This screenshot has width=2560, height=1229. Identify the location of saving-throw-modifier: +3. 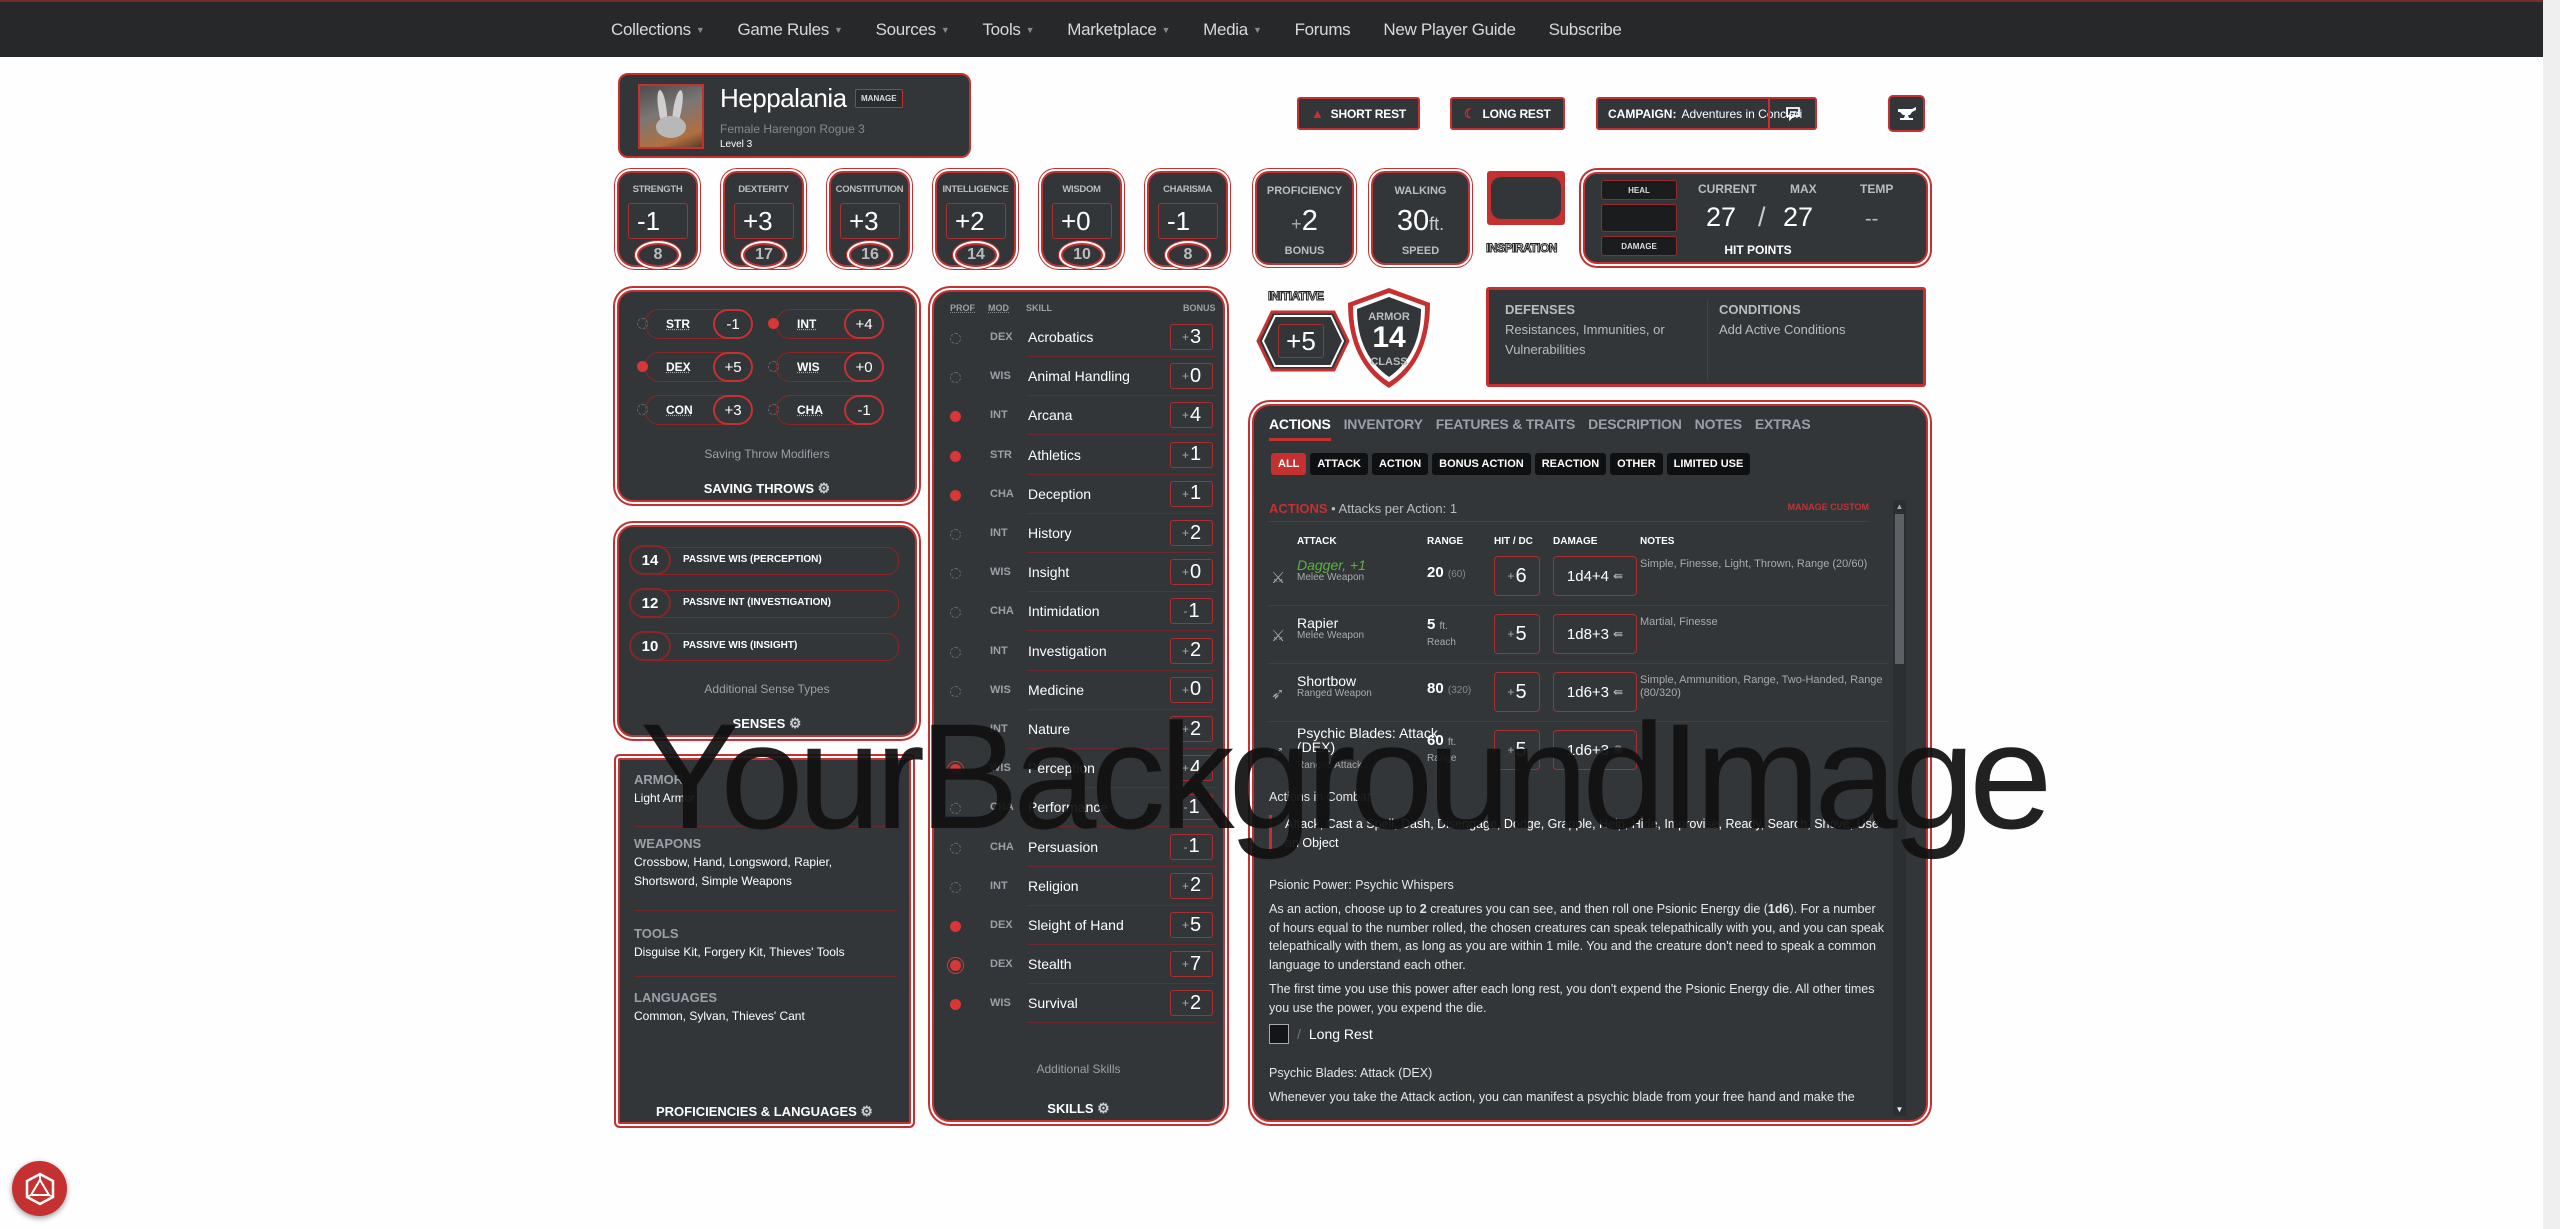
(733, 410).